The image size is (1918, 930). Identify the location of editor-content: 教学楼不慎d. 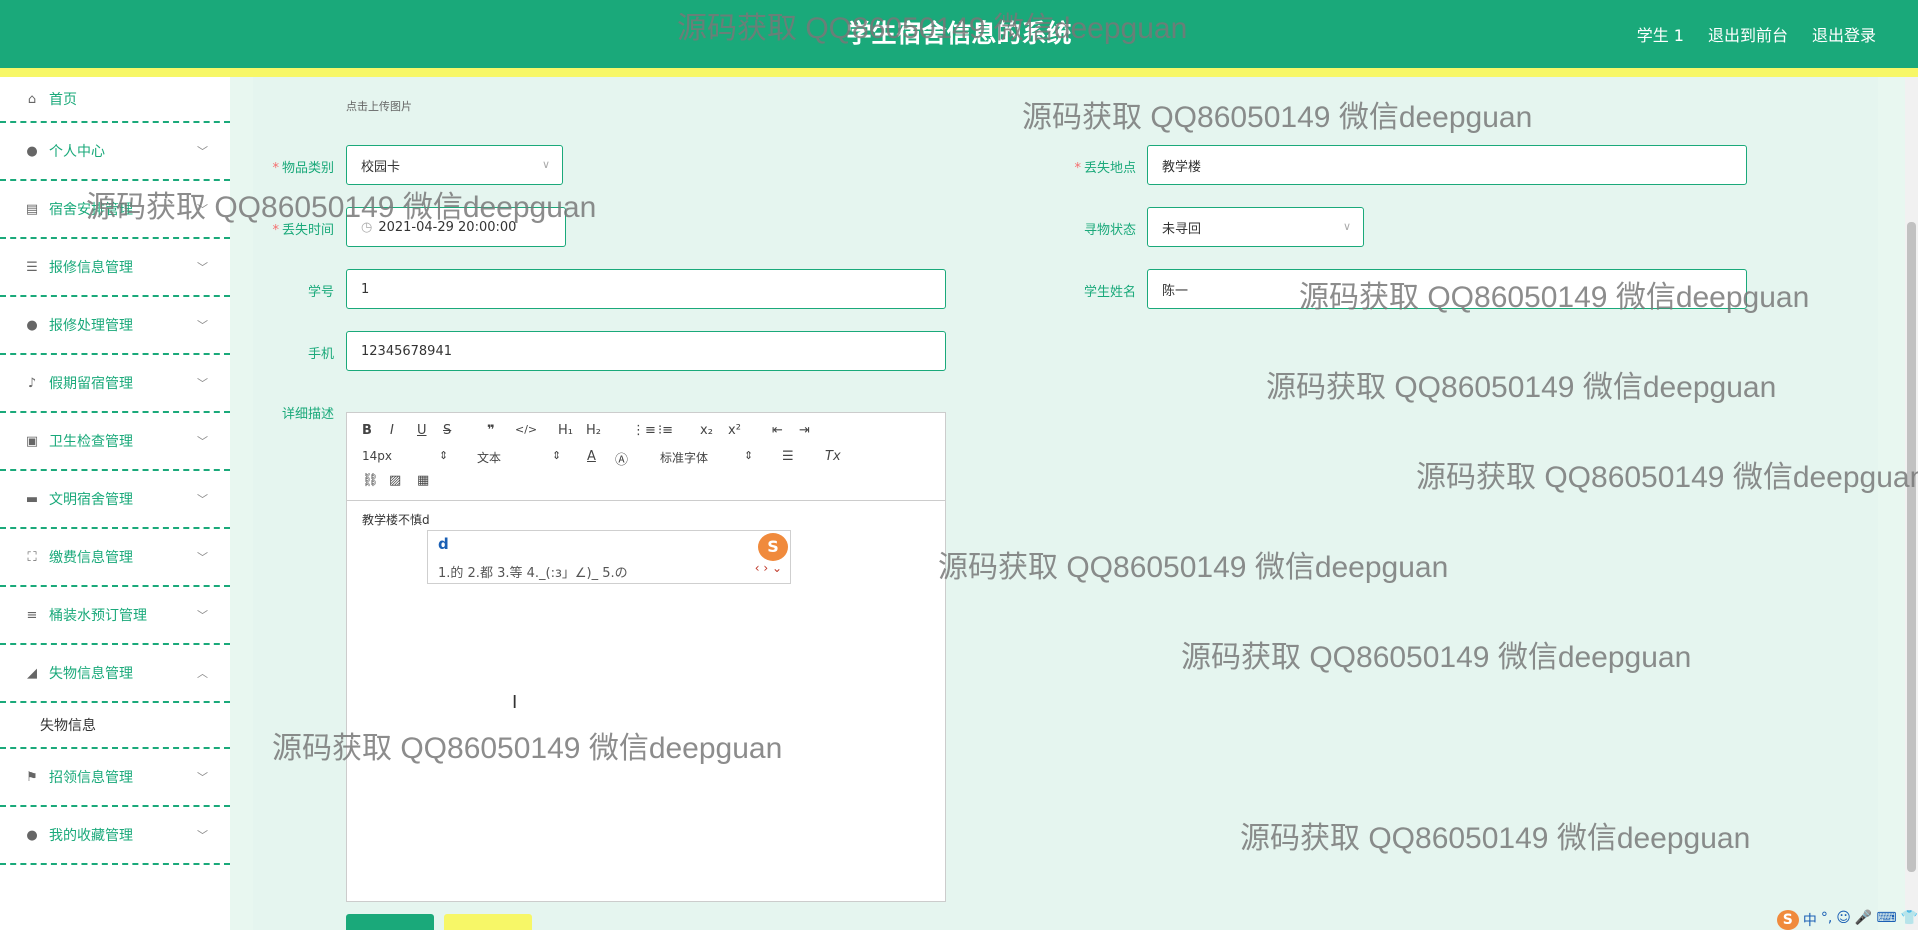
(396, 519).